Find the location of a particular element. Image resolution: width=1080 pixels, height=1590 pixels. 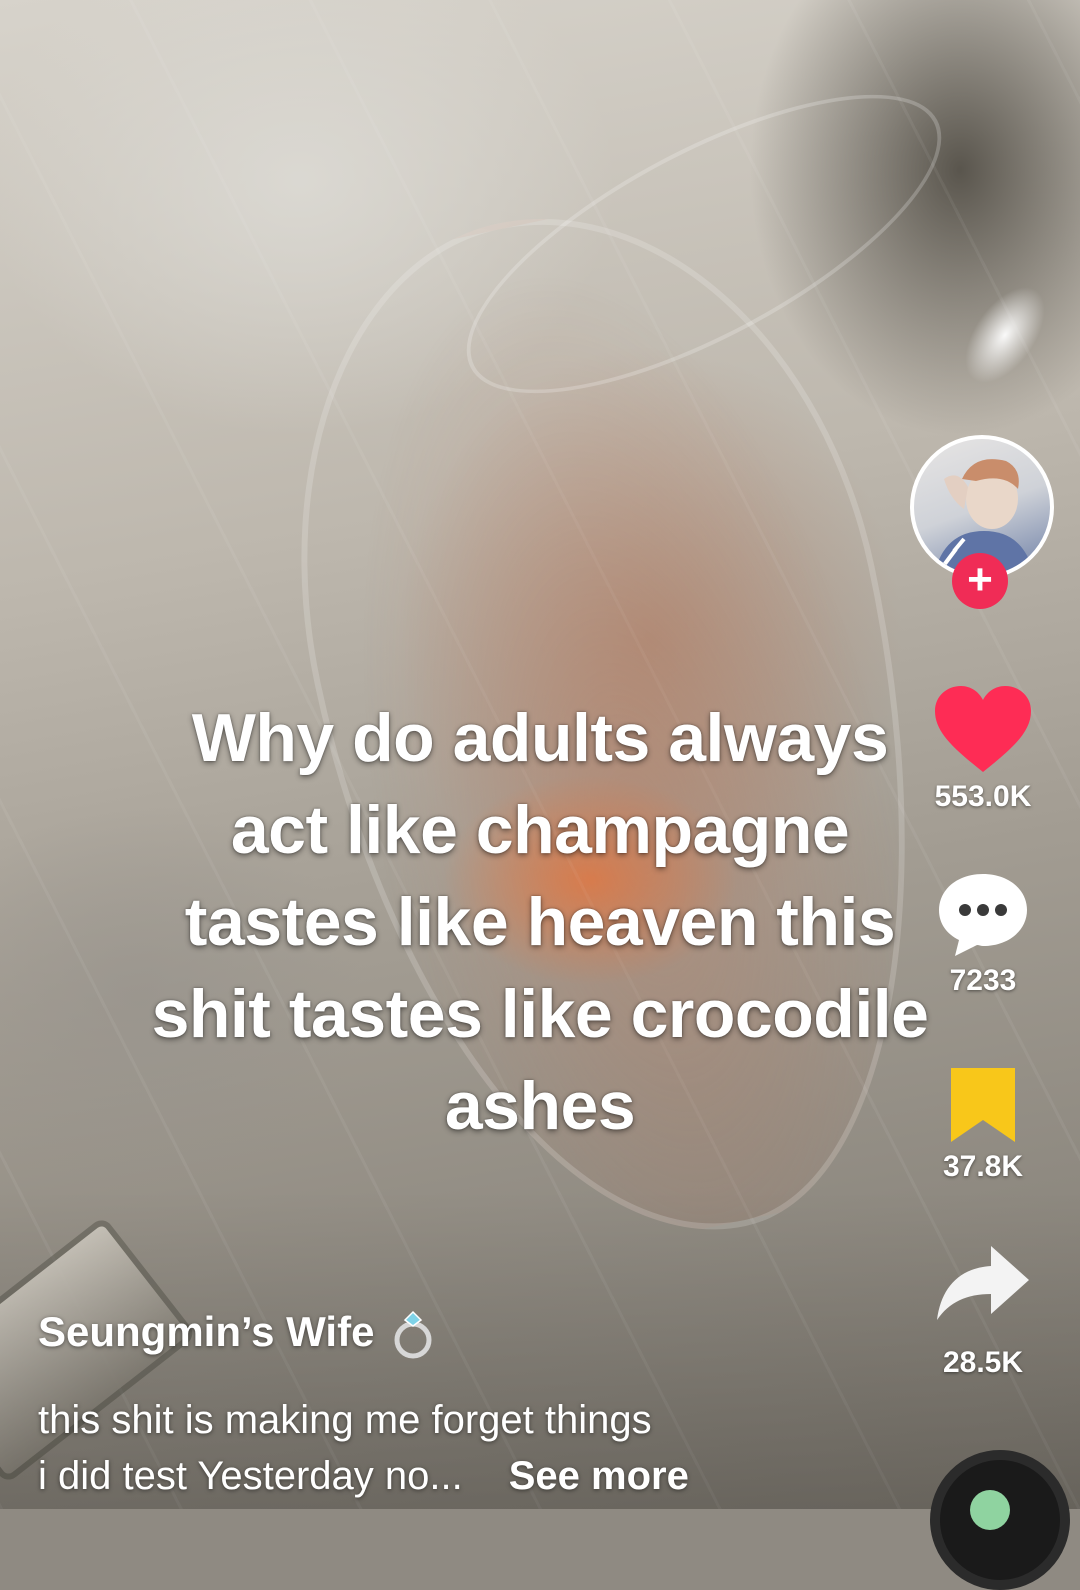

caption-line: act like champagne is located at coordinates (540, 830).